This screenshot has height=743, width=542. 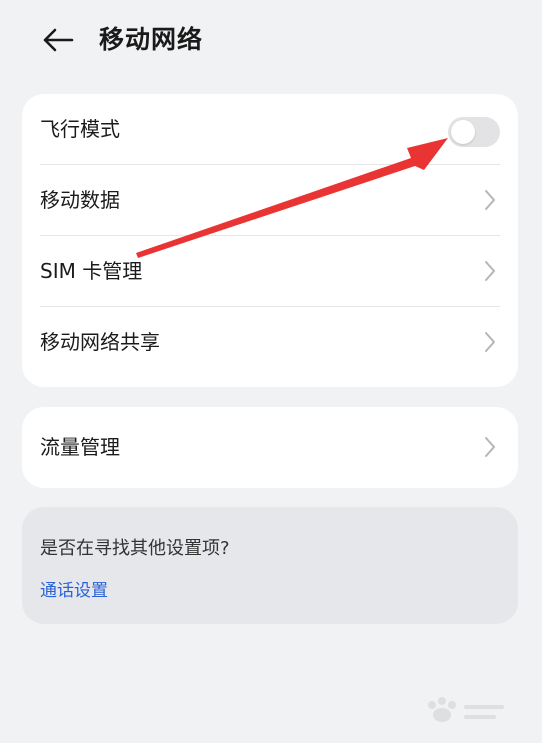 What do you see at coordinates (270, 129) in the screenshot?
I see `airplane-mode-row: 飞行模式` at bounding box center [270, 129].